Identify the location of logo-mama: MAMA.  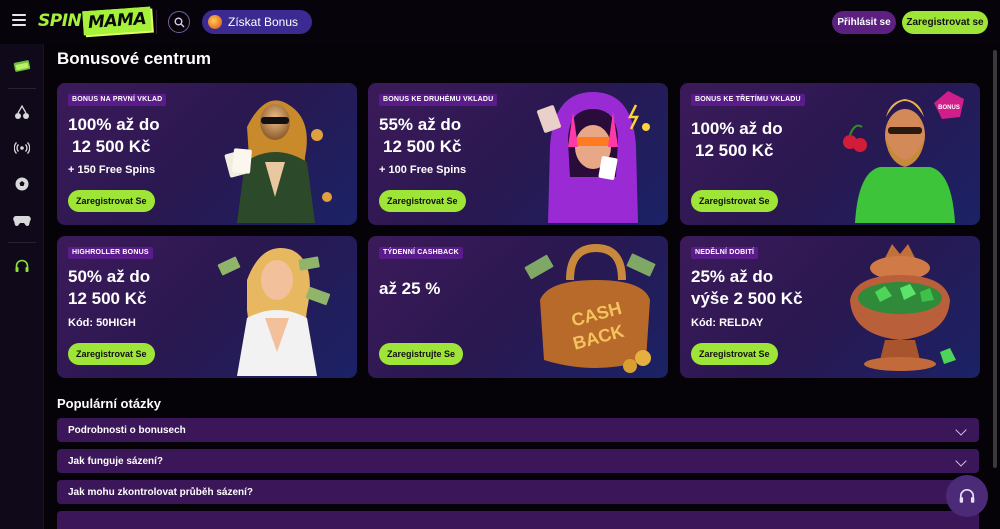
(117, 21).